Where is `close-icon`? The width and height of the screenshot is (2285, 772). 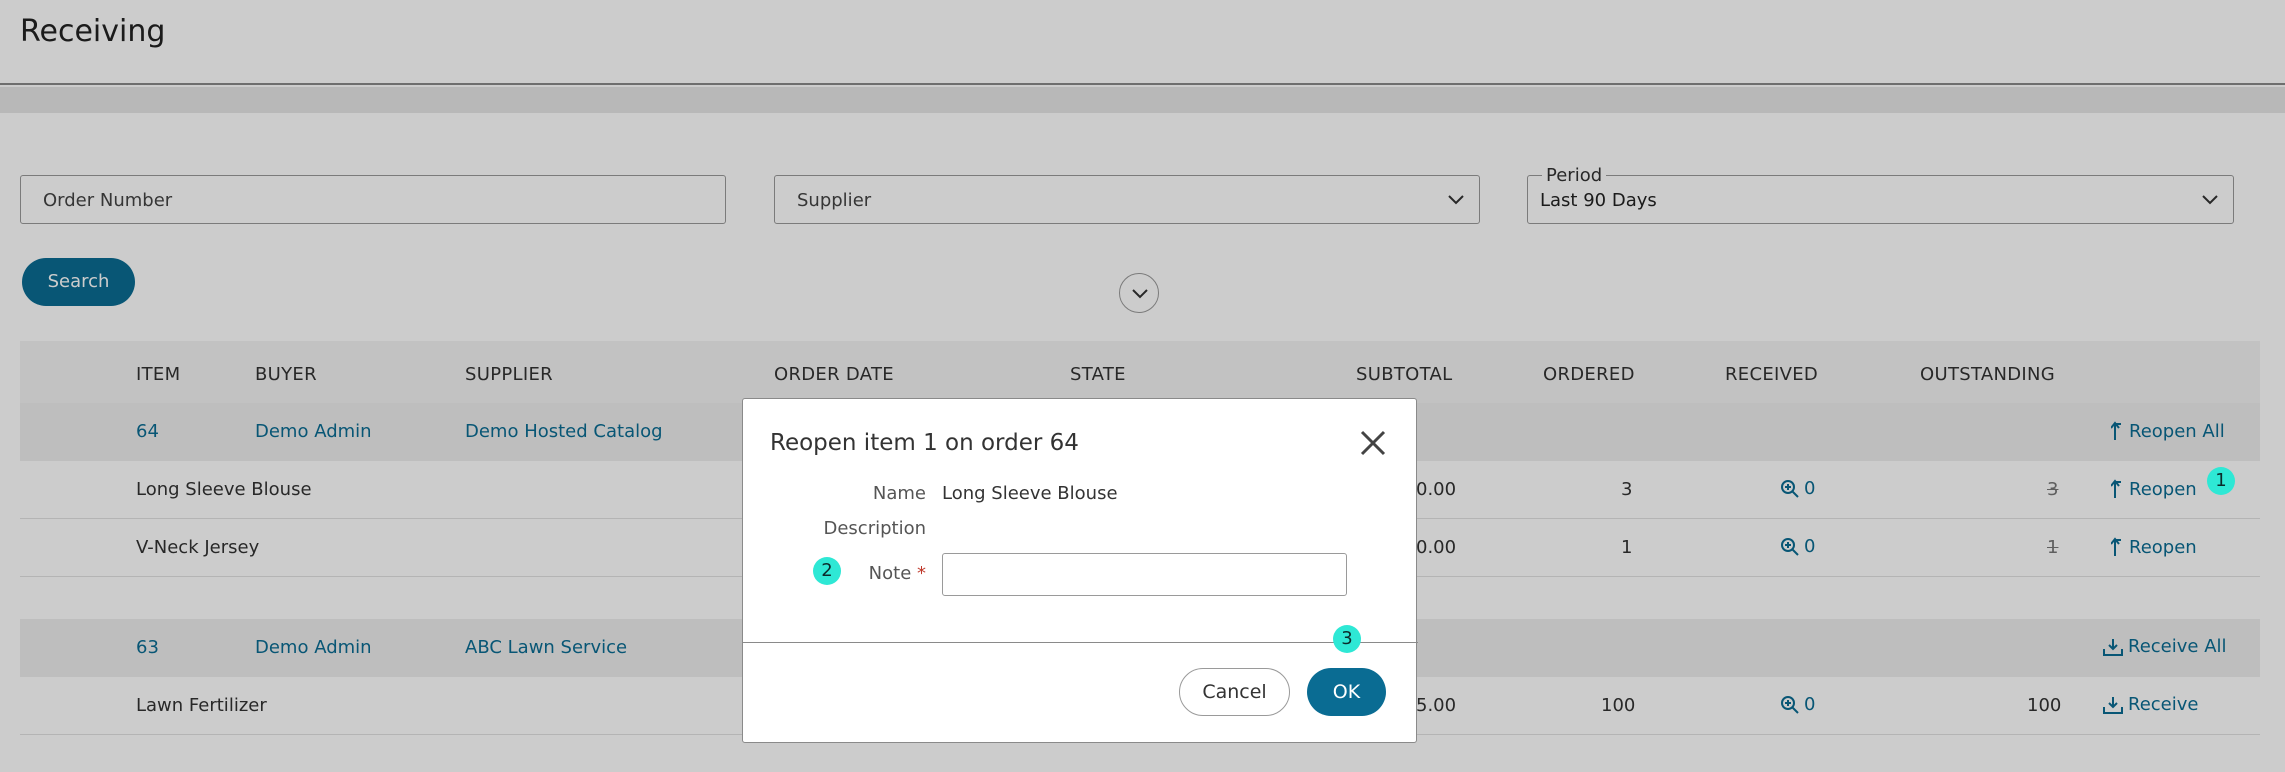 close-icon is located at coordinates (1373, 443).